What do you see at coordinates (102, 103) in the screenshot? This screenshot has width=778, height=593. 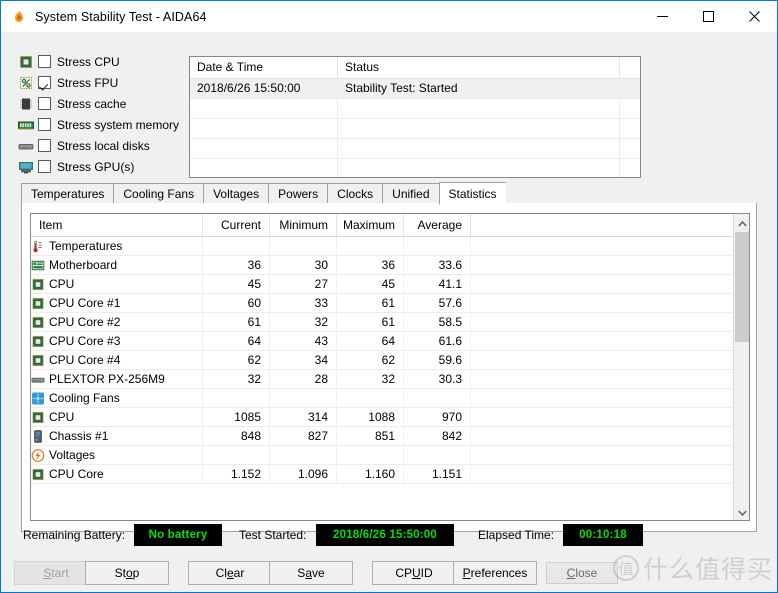 I see `stress-option-row: Stress cache` at bounding box center [102, 103].